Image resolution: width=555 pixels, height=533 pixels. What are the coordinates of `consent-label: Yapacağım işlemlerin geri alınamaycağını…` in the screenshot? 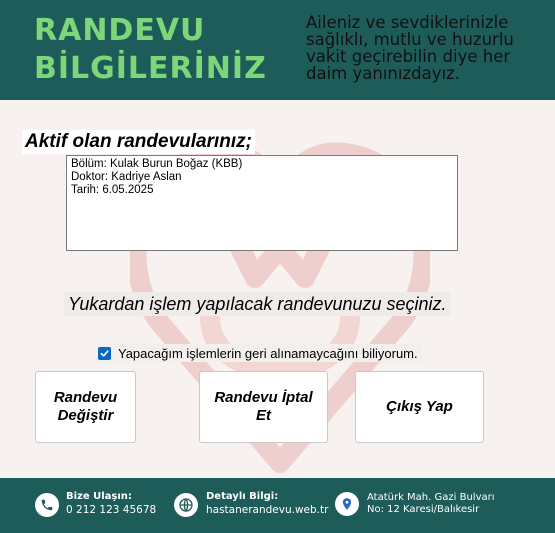 It's located at (268, 353).